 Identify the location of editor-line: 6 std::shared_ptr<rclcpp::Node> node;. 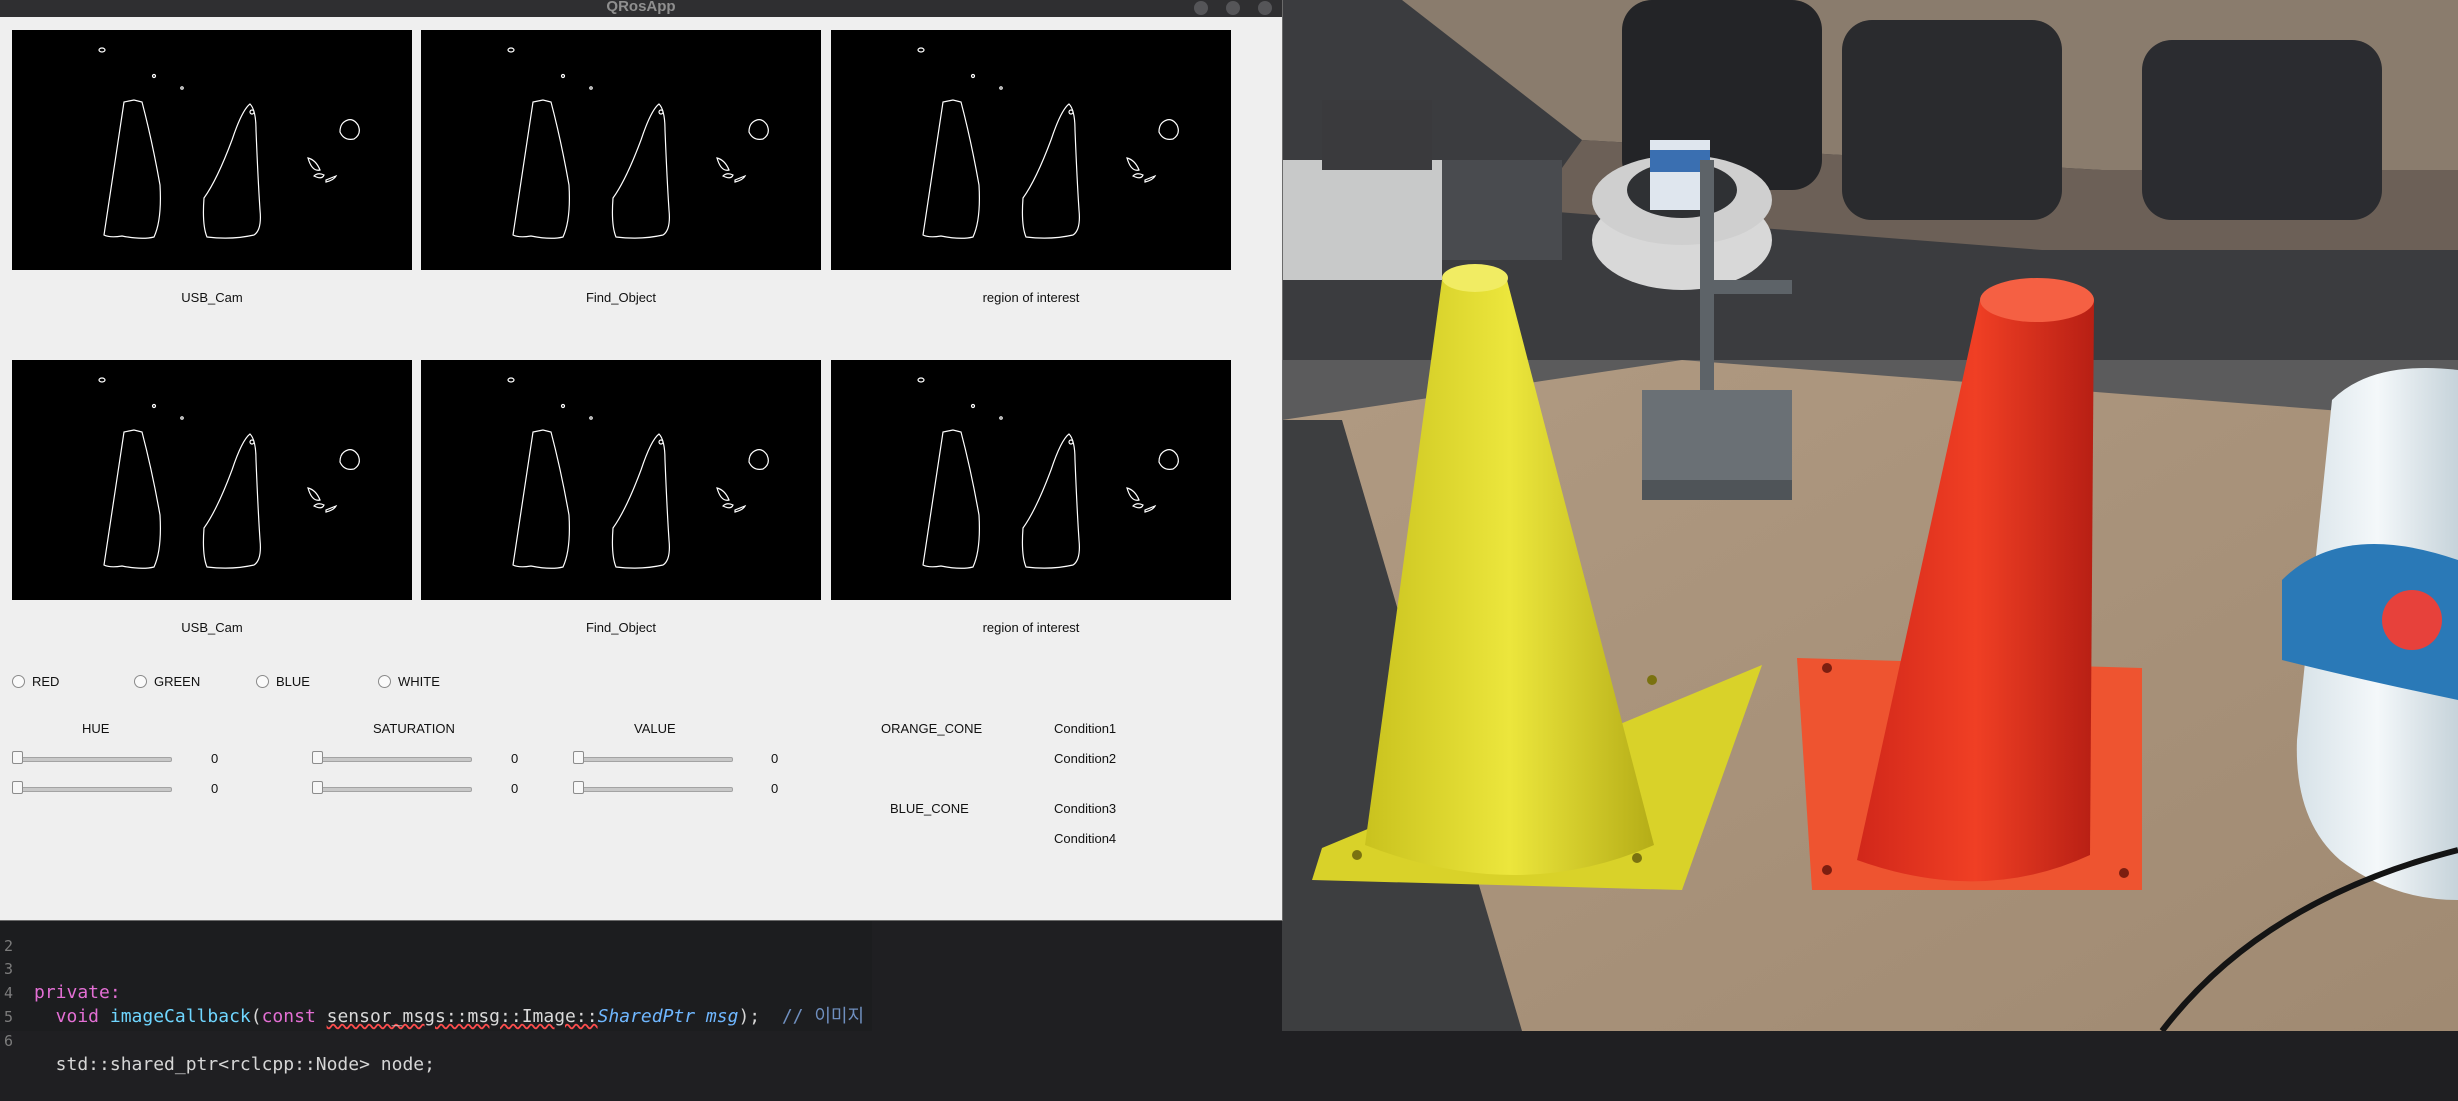
(217, 1040).